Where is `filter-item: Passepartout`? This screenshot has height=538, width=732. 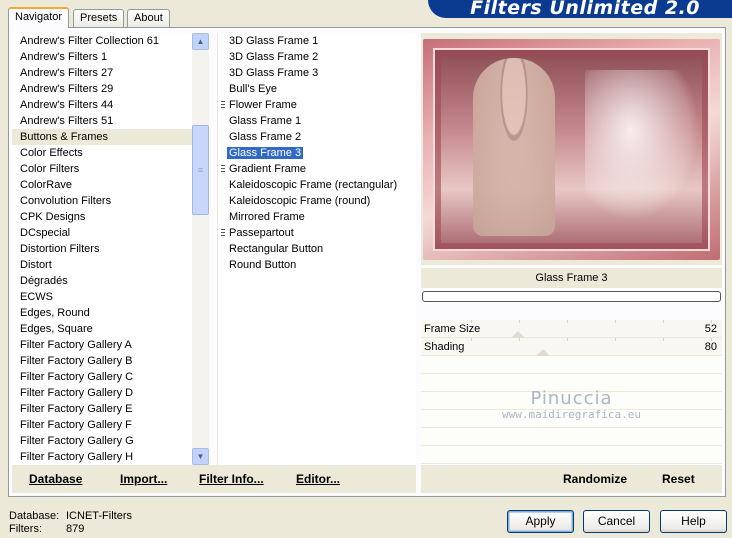
filter-item: Passepartout is located at coordinates (317, 233).